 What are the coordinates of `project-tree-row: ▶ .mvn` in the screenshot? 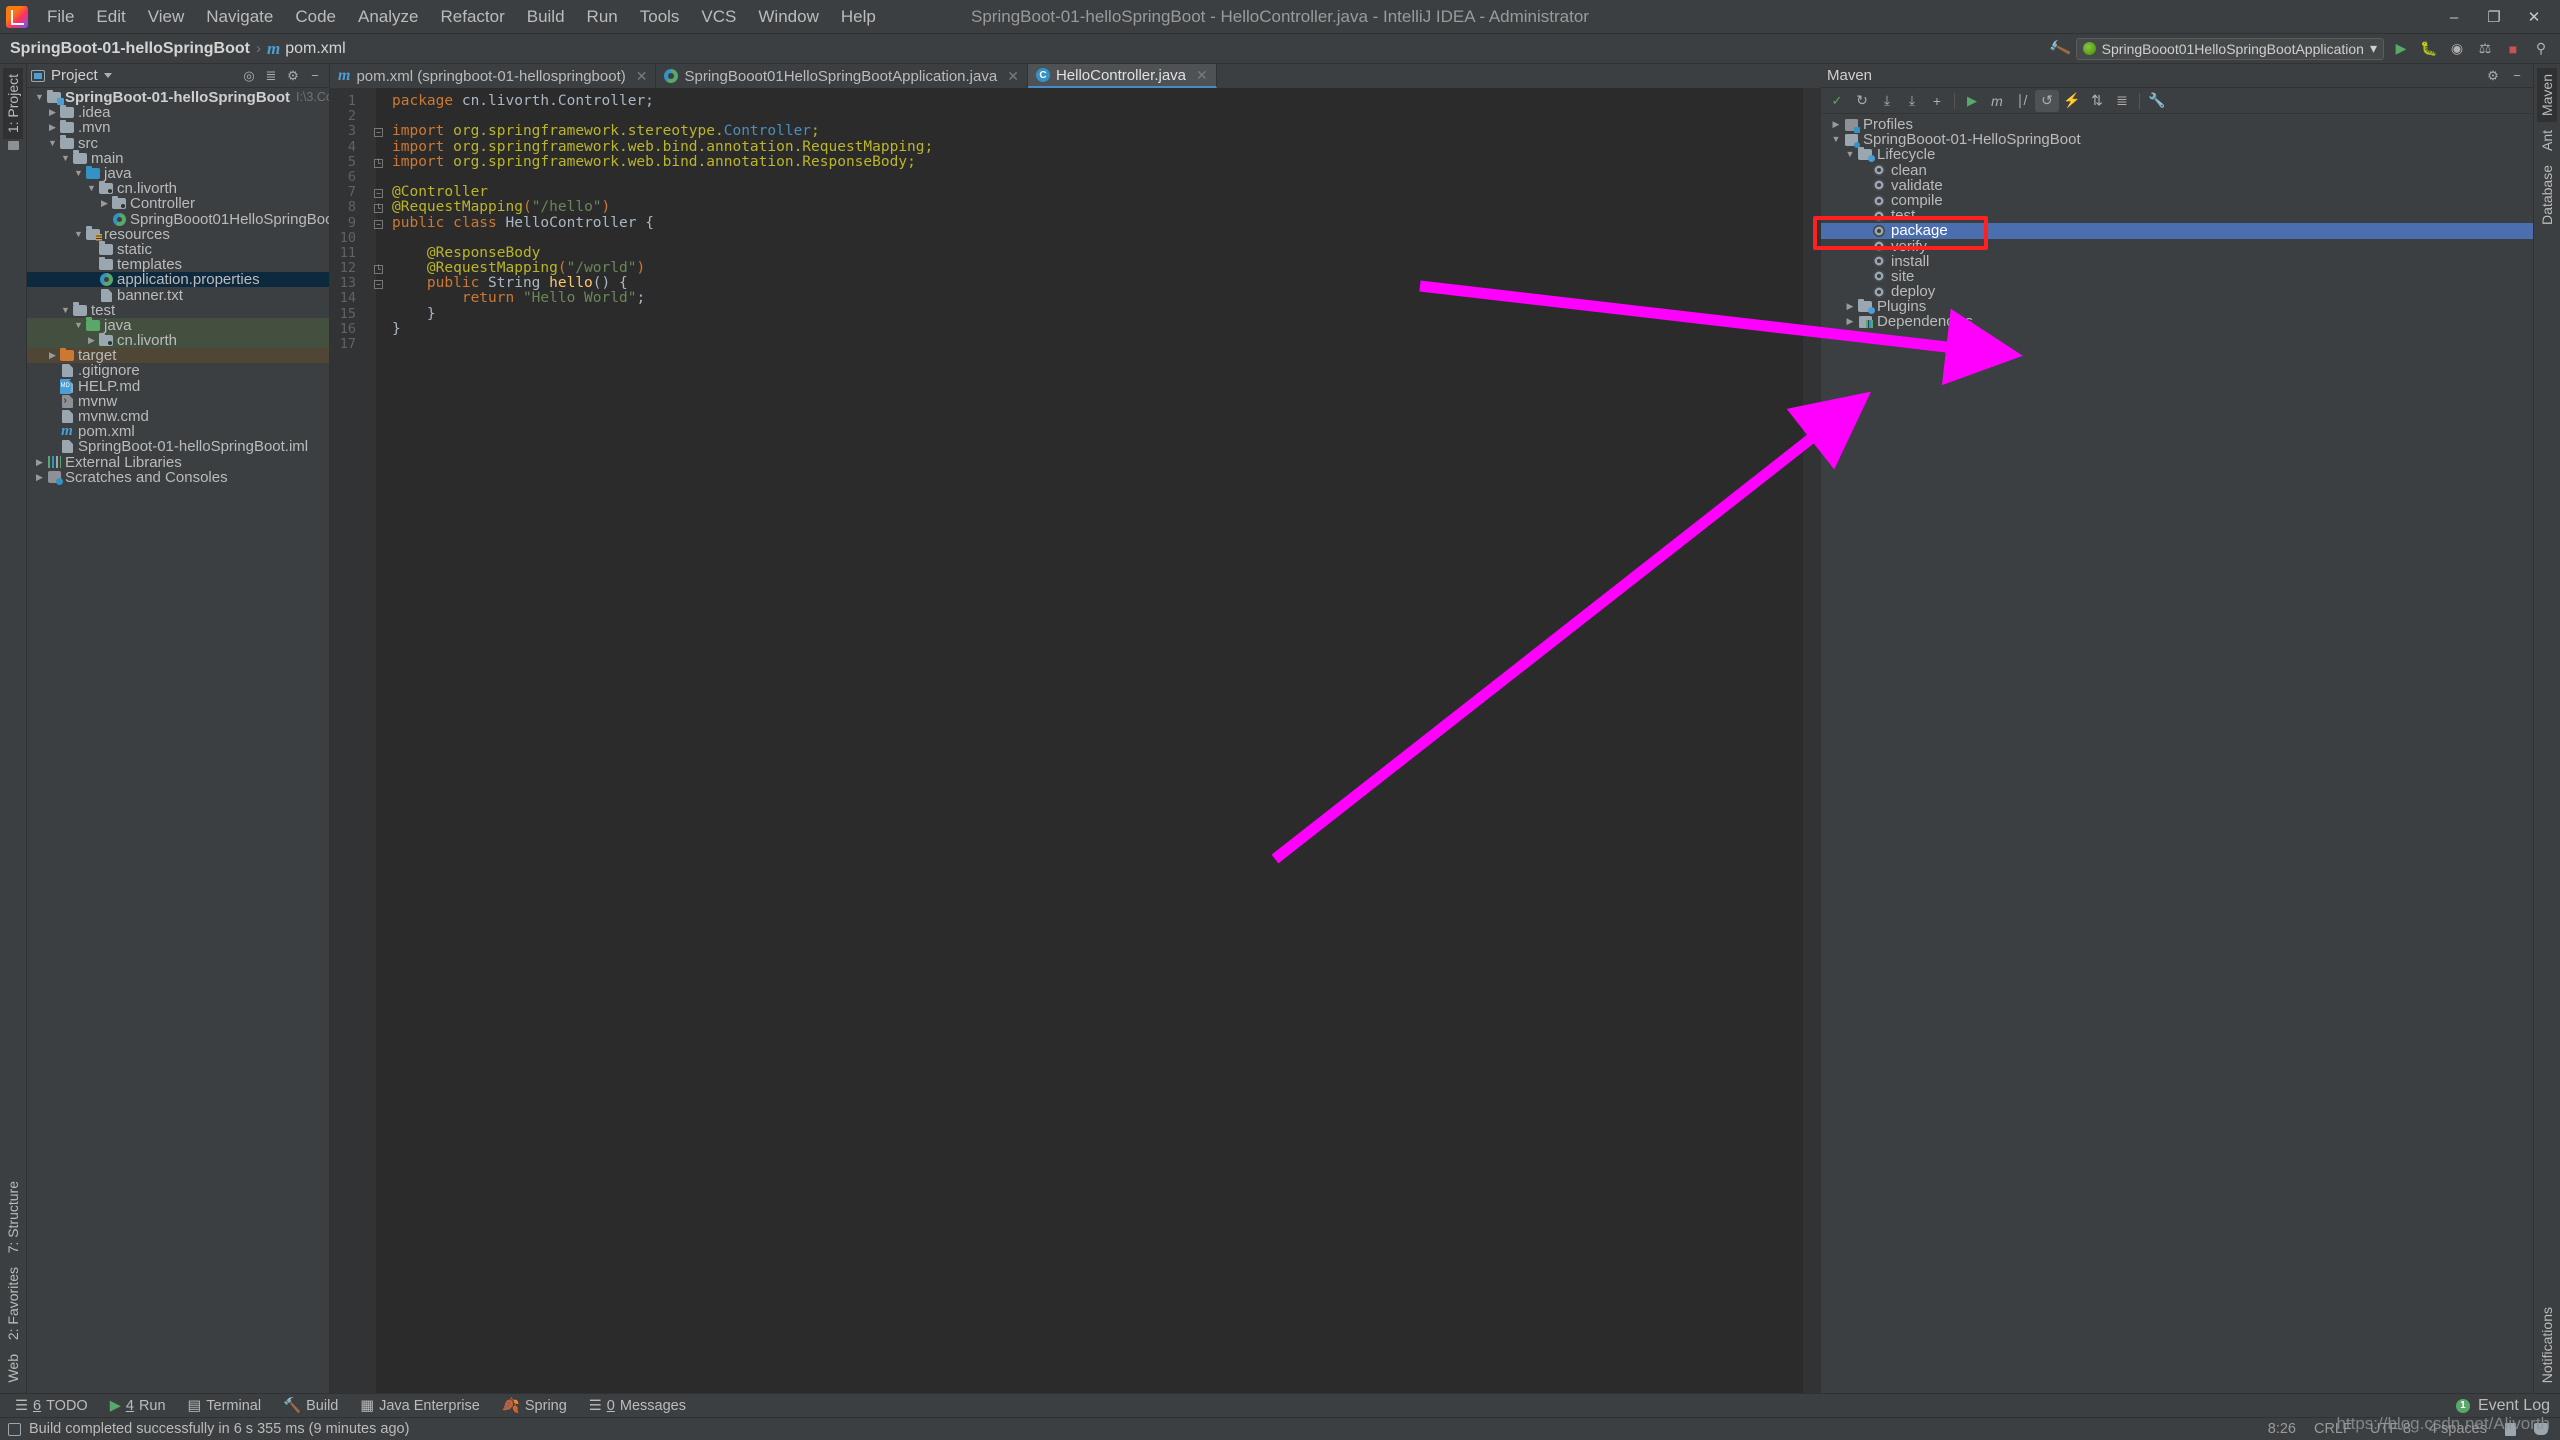 It's located at (178, 127).